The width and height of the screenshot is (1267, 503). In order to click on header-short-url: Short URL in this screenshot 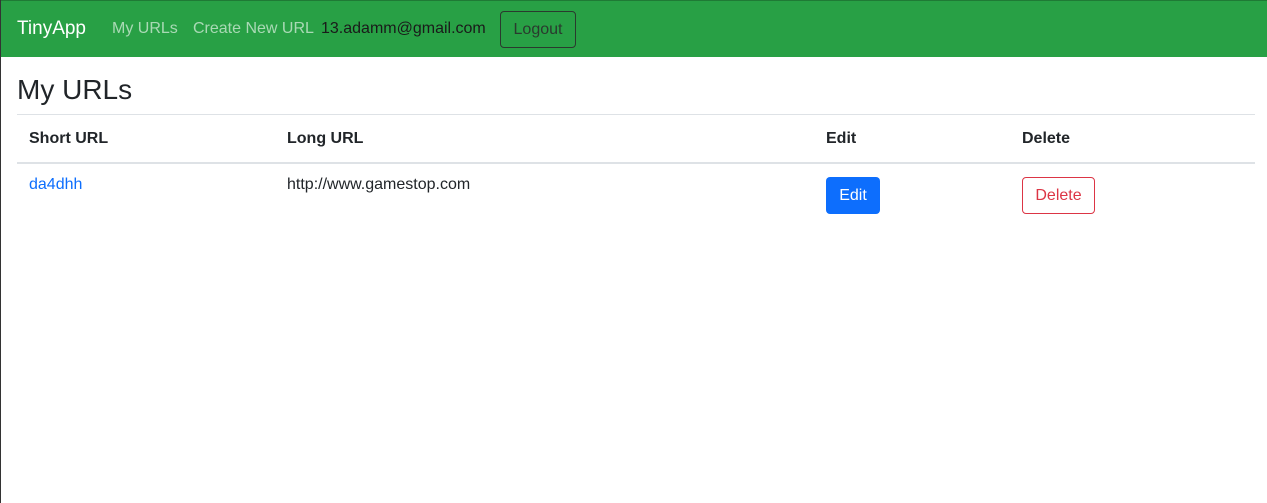, I will do `click(146, 139)`.